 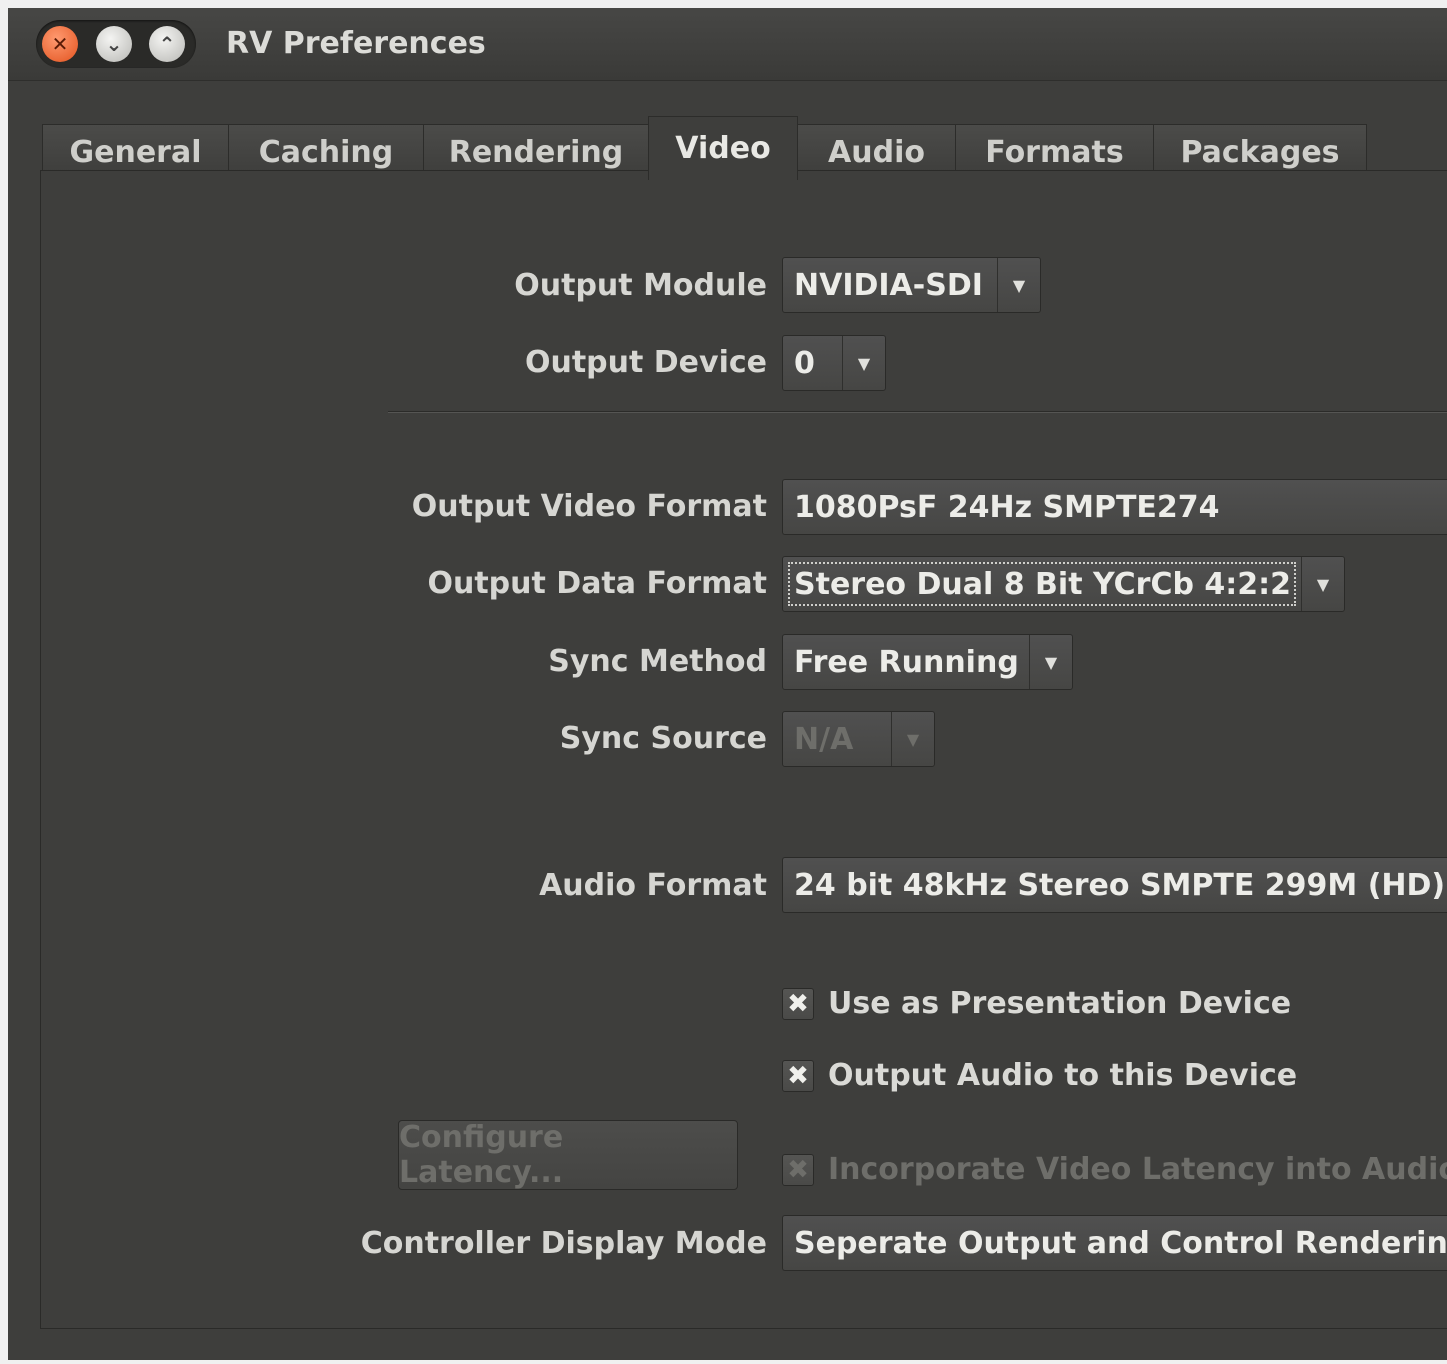 I want to click on audio-format-value: 24 bit 48kHz Stereo SMPTE 299M (HD), so click(x=1120, y=885).